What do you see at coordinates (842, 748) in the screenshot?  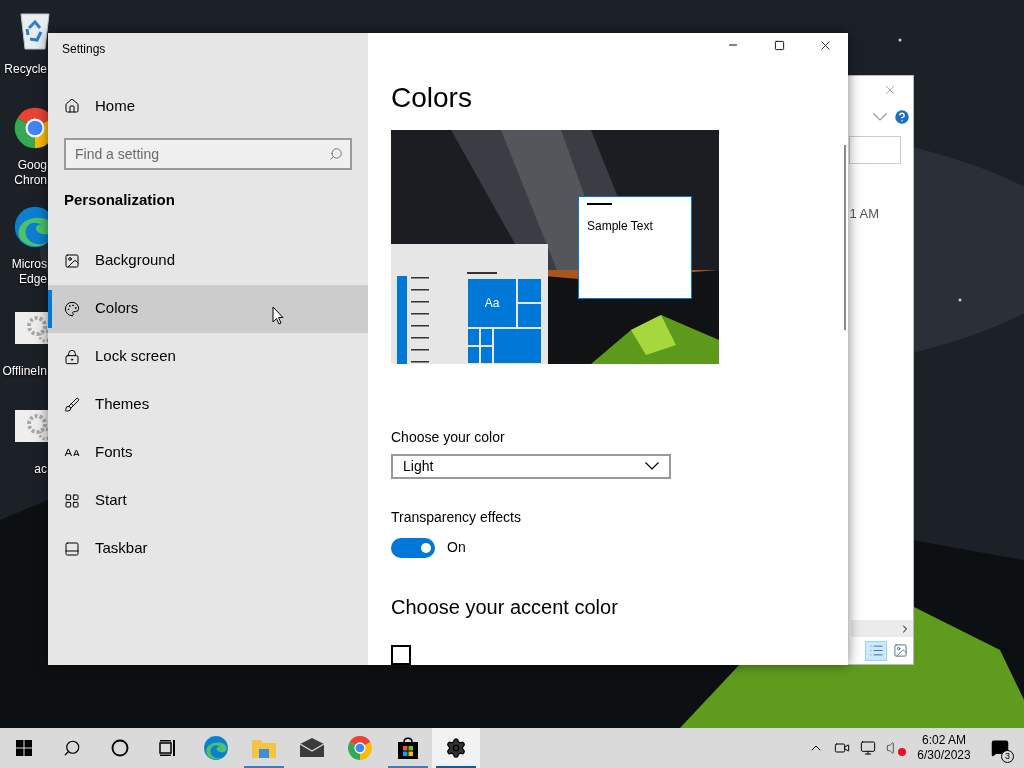 I see `camera-icon` at bounding box center [842, 748].